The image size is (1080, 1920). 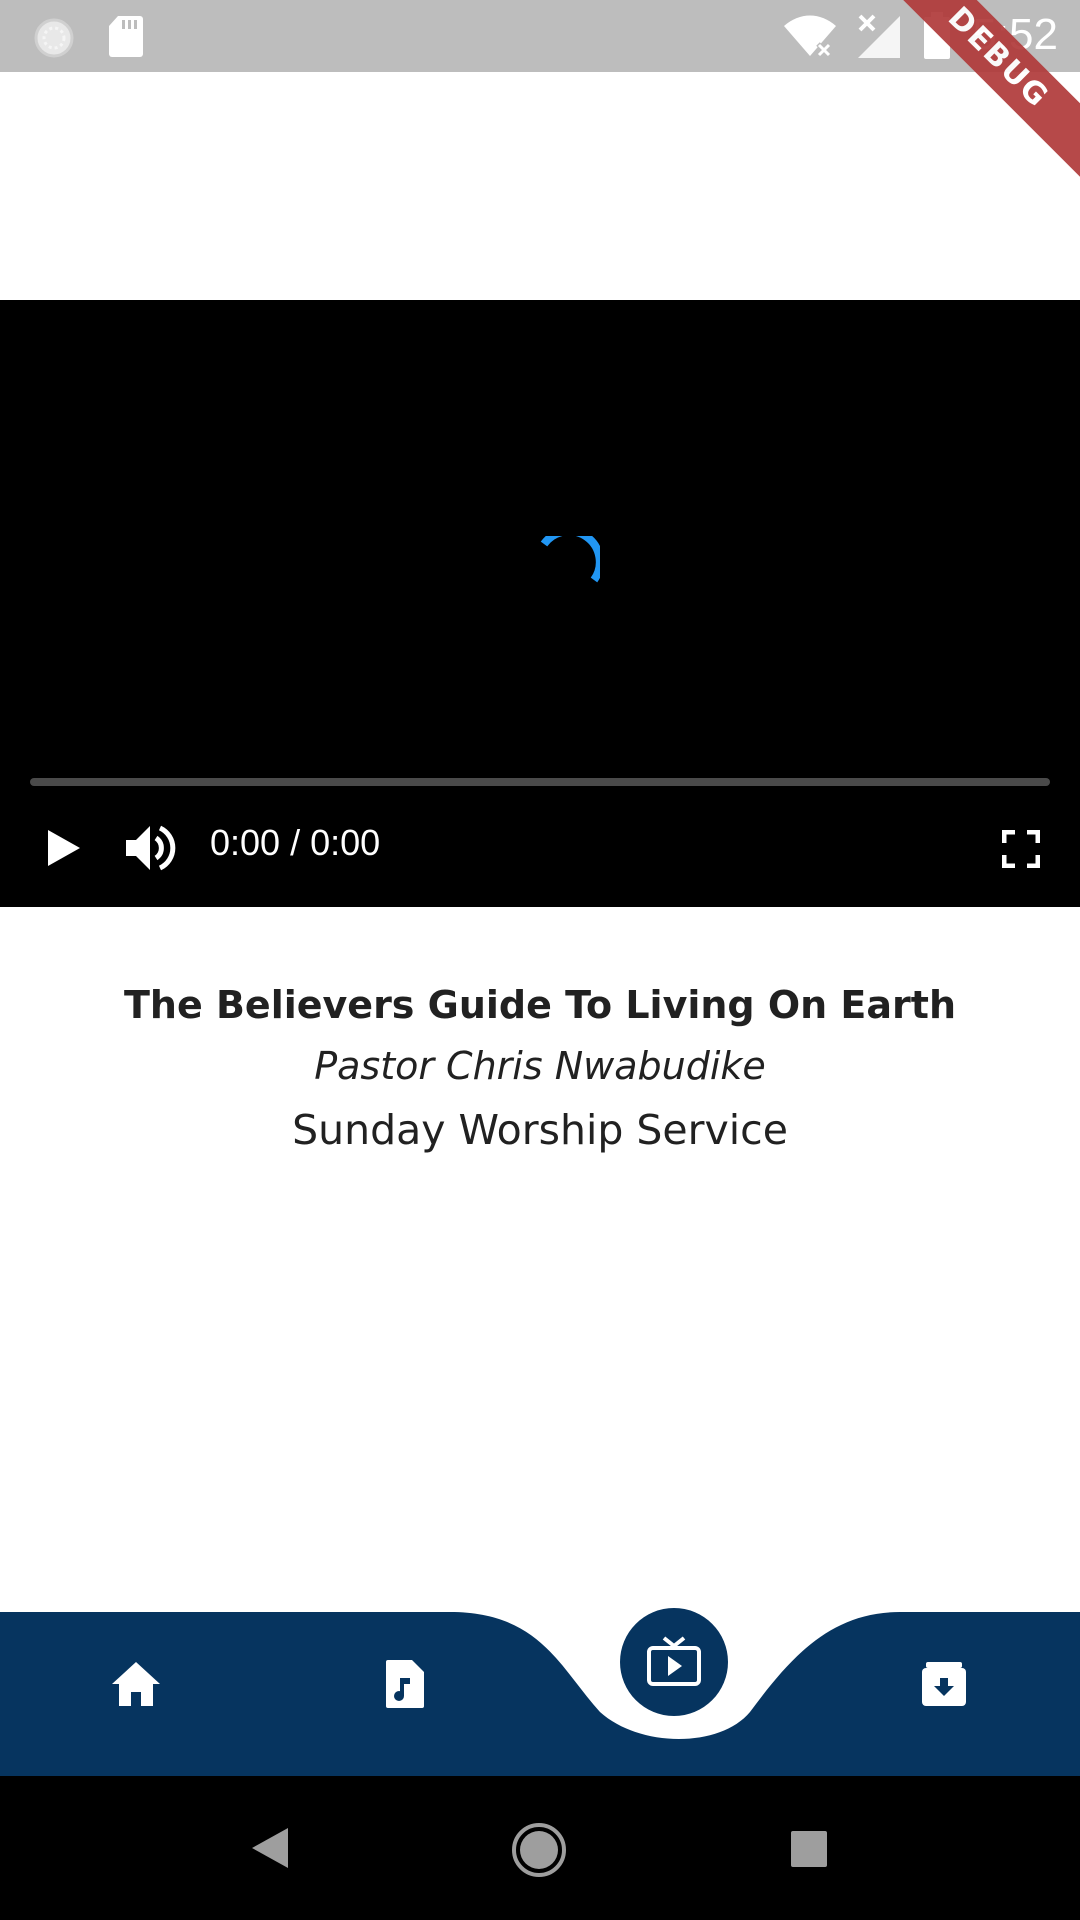 I want to click on bottom-nav-background, so click(x=540, y=1694).